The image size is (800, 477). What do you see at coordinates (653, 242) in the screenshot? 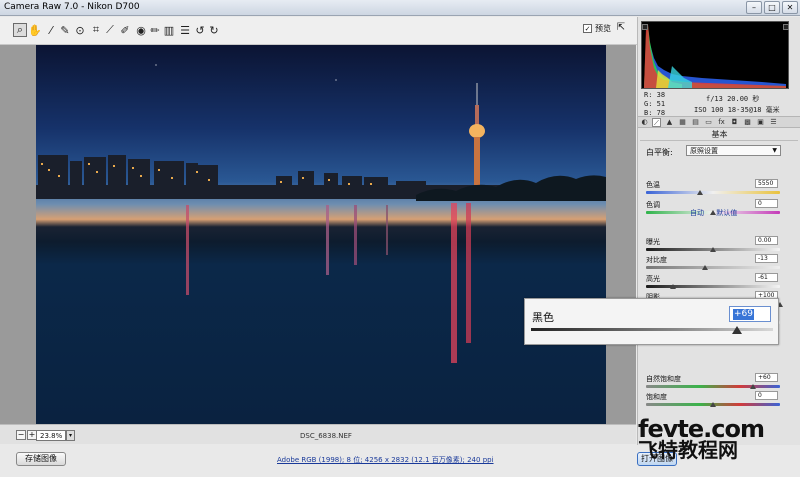
I see `slider-label: 曝光` at bounding box center [653, 242].